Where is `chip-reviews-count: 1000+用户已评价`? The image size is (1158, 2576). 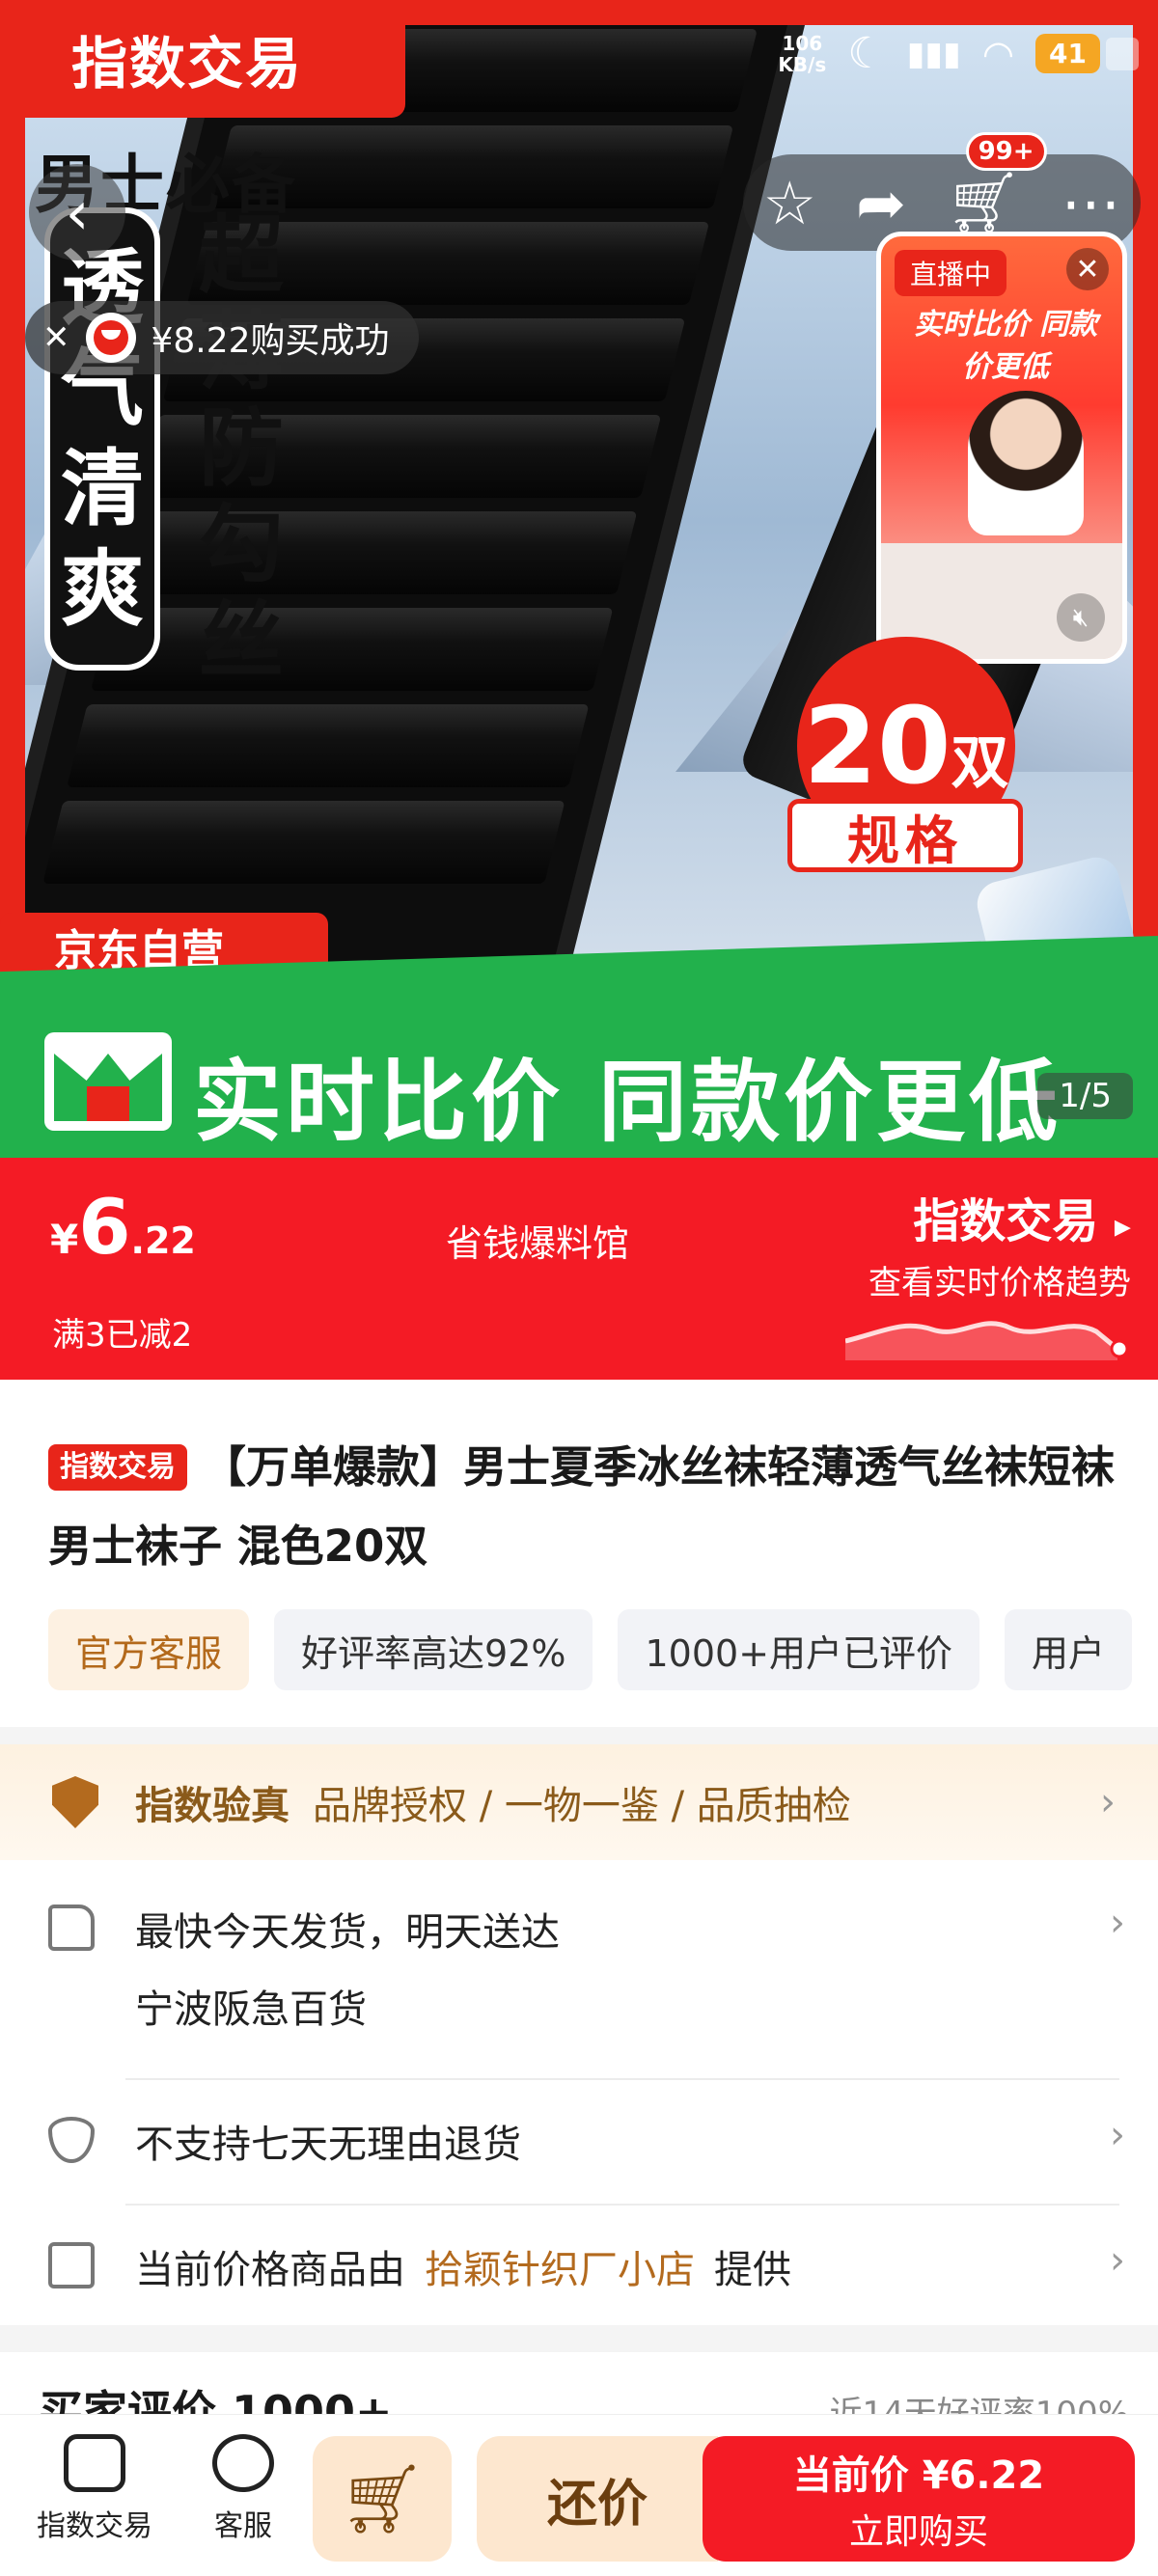
chip-reviews-count: 1000+用户已评价 is located at coordinates (799, 1650).